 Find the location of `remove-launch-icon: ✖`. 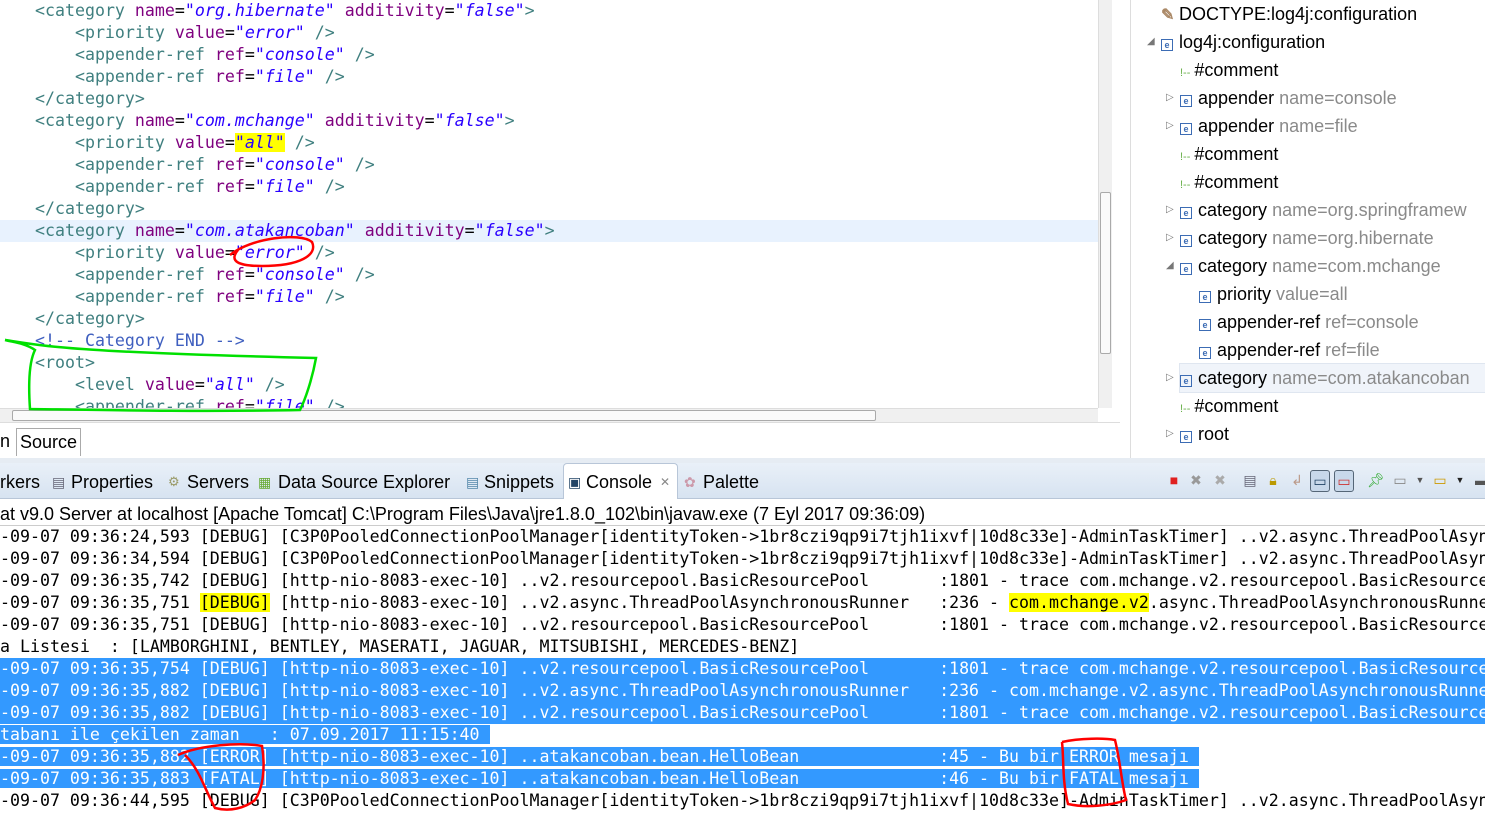

remove-launch-icon: ✖ is located at coordinates (1196, 480).